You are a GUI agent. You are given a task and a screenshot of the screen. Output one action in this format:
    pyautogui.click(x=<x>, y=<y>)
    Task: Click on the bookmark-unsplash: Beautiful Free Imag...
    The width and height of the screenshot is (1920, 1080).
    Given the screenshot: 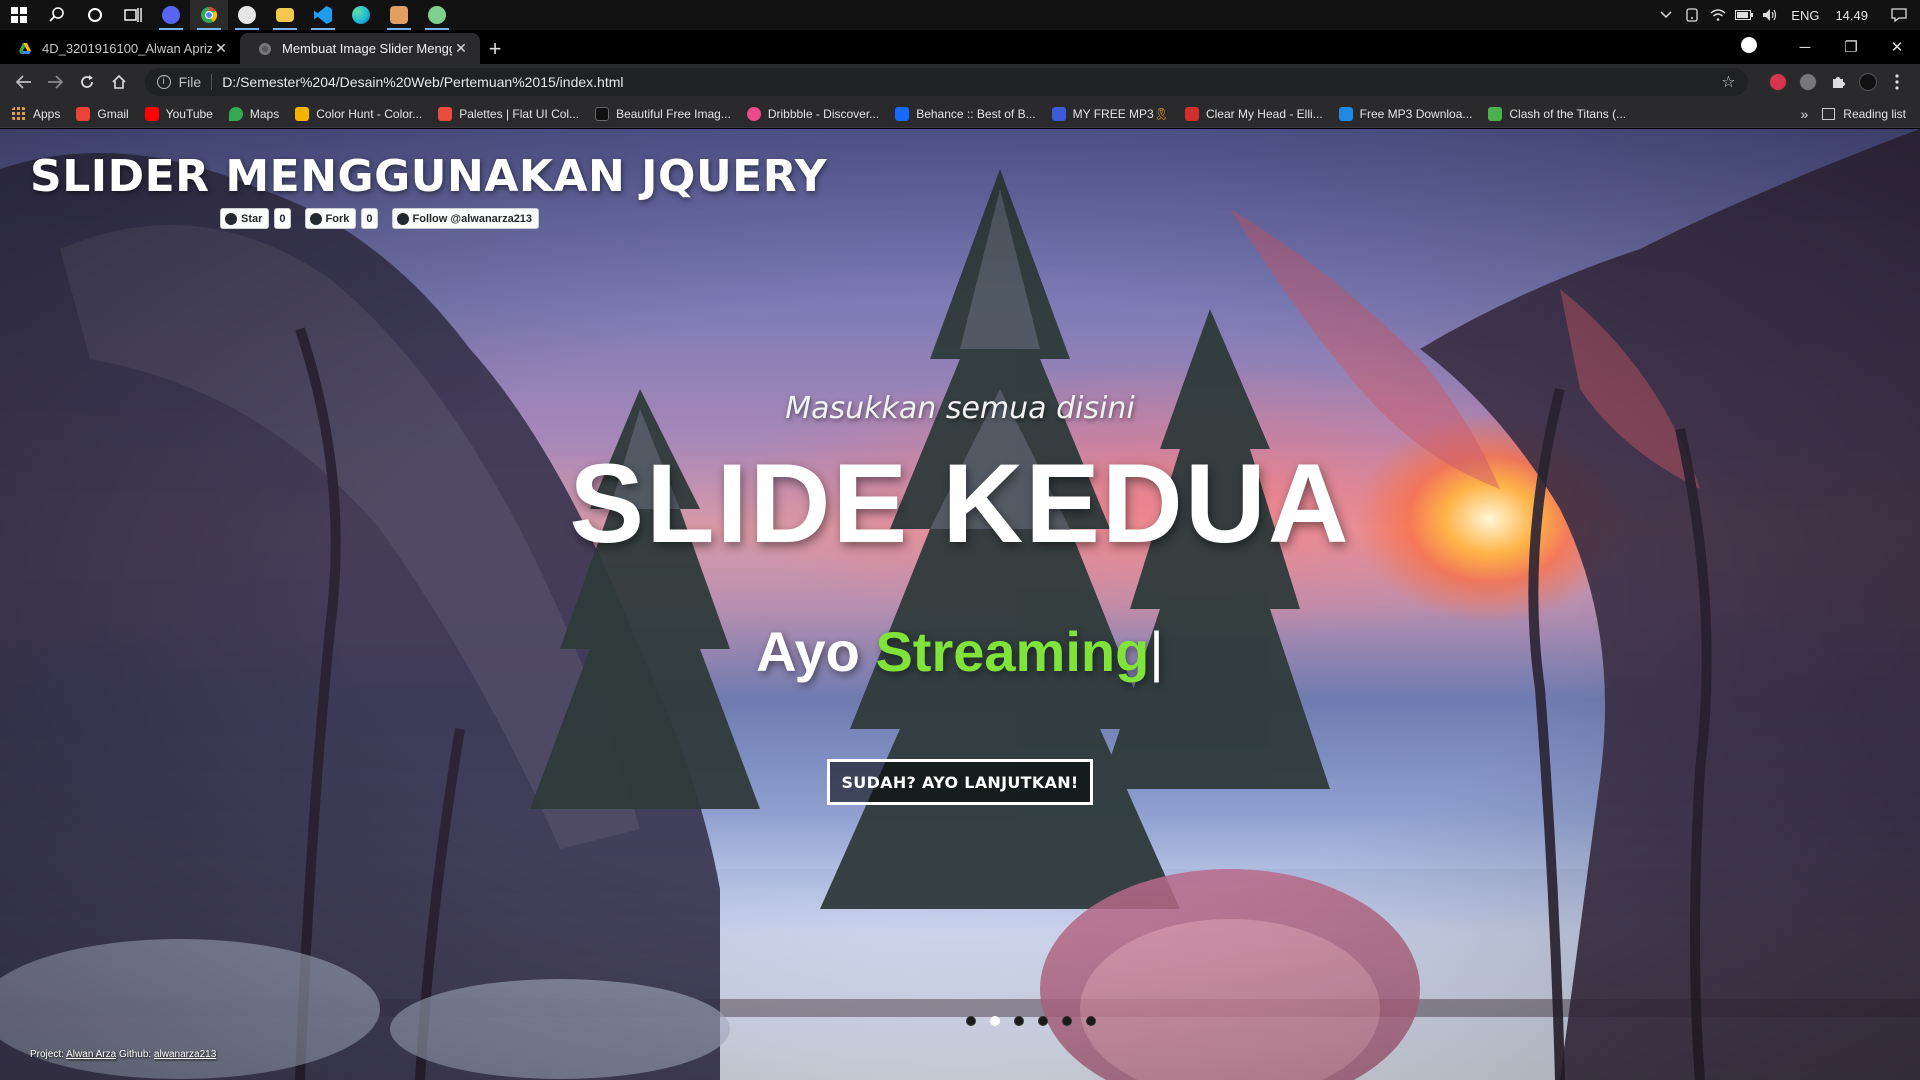 What is the action you would take?
    pyautogui.click(x=663, y=113)
    